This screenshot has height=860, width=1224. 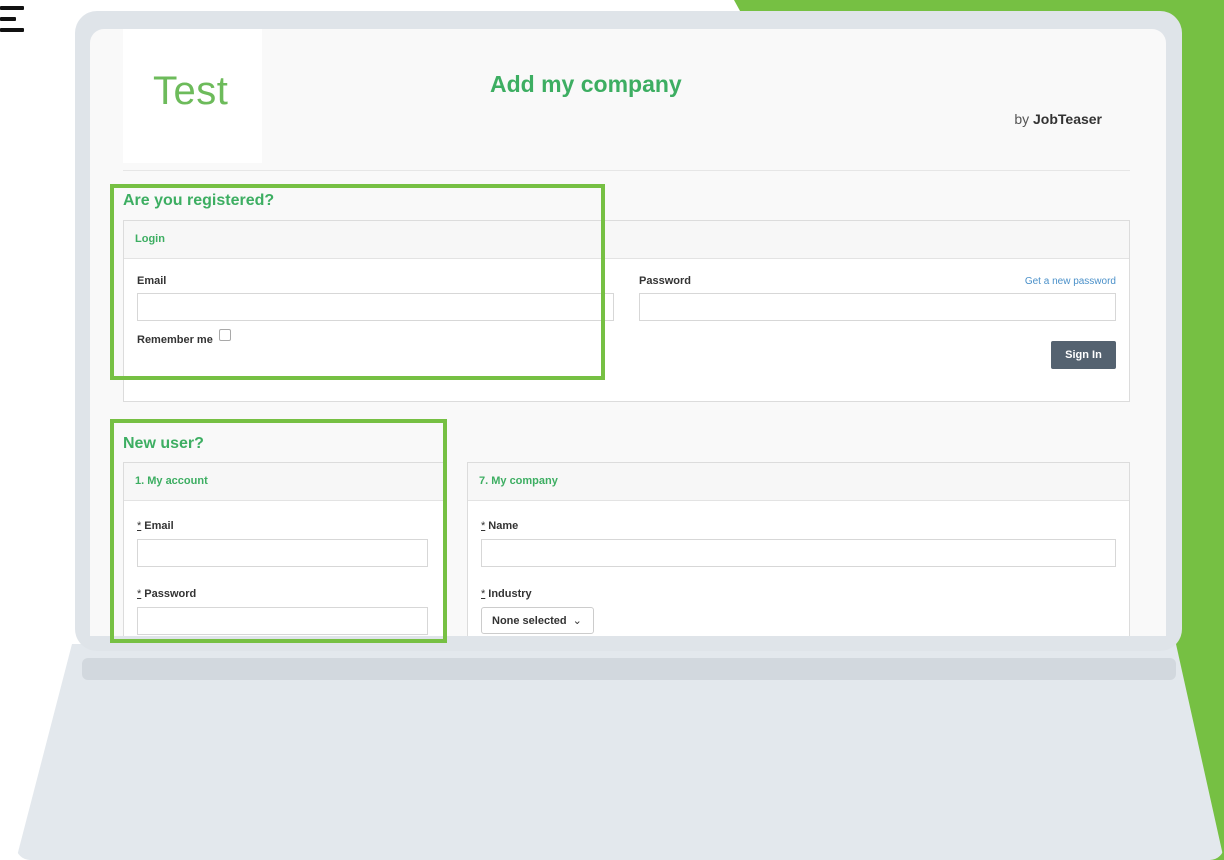 What do you see at coordinates (282, 553) in the screenshot?
I see `account-email-input` at bounding box center [282, 553].